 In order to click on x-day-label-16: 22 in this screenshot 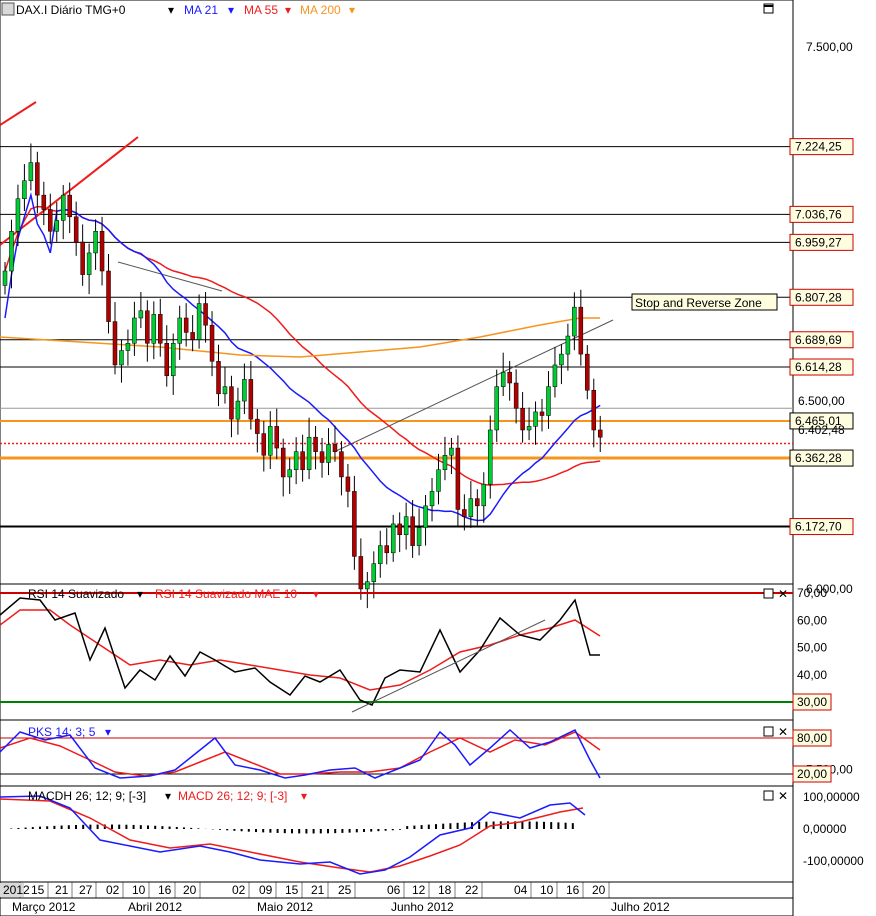, I will do `click(472, 890)`.